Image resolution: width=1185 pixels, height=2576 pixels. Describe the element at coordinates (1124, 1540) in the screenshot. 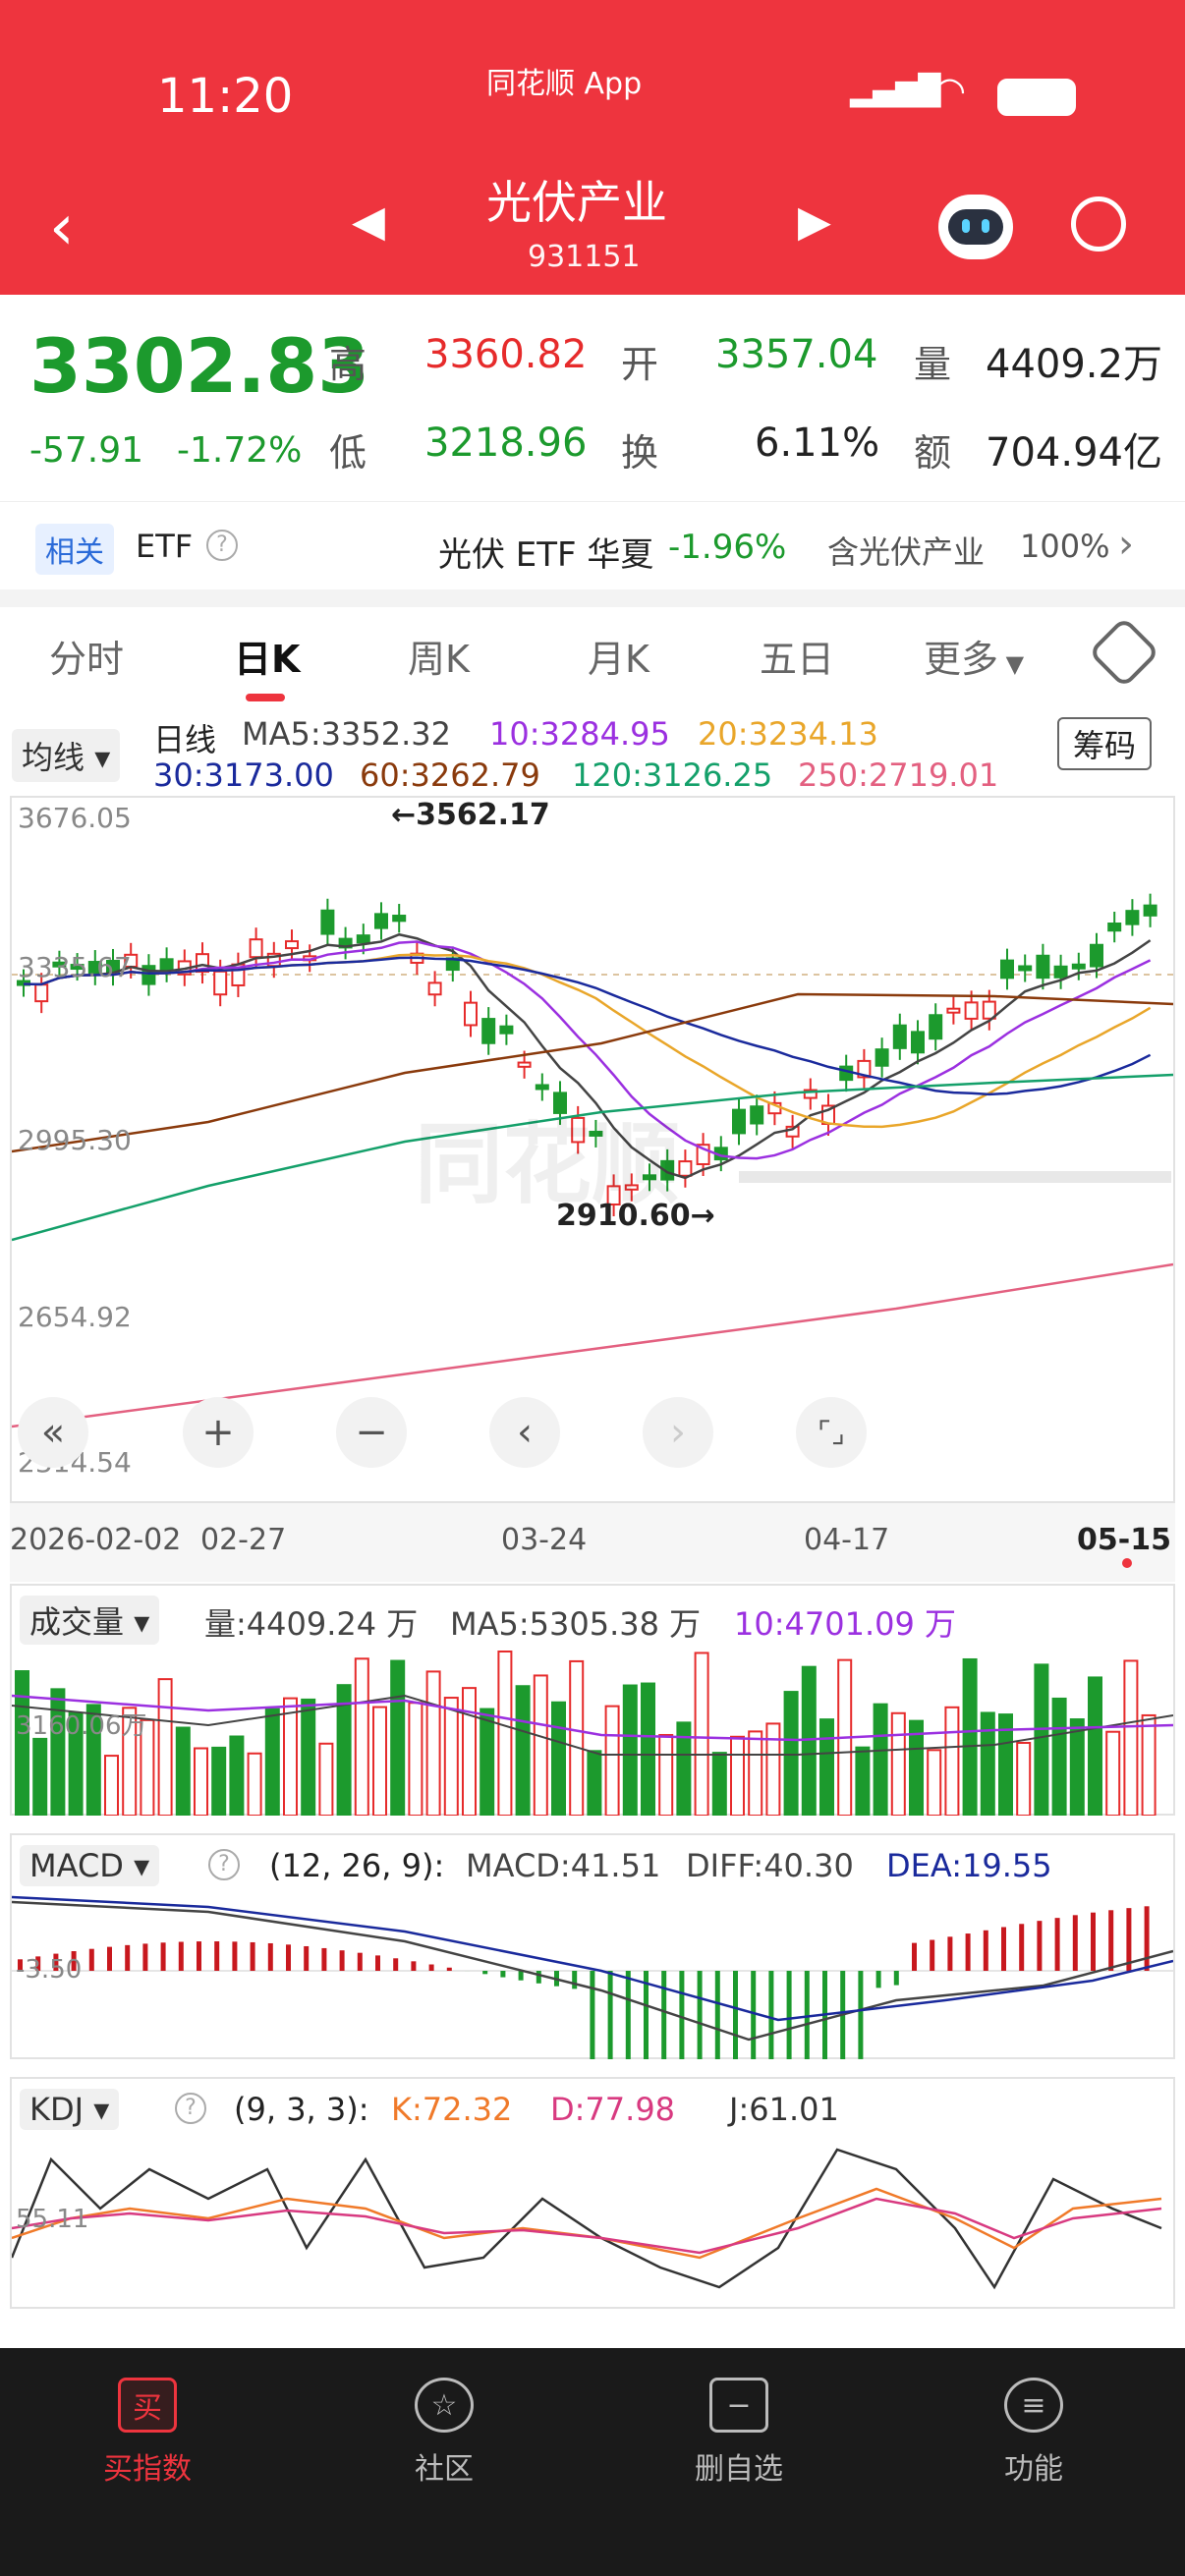

I see `x-tick-5: 05-15` at that location.